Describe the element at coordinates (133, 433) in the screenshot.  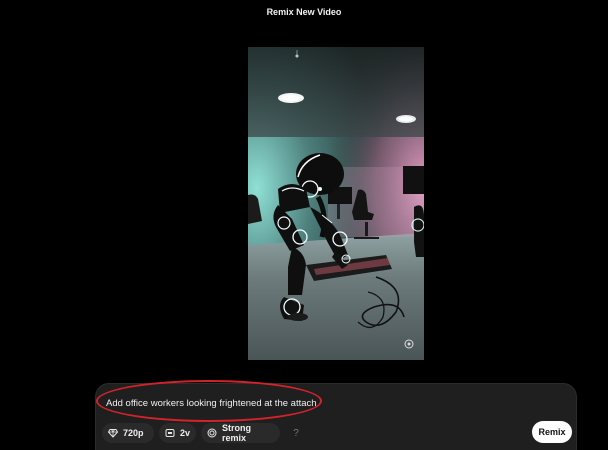
I see `quality-label: 720p` at that location.